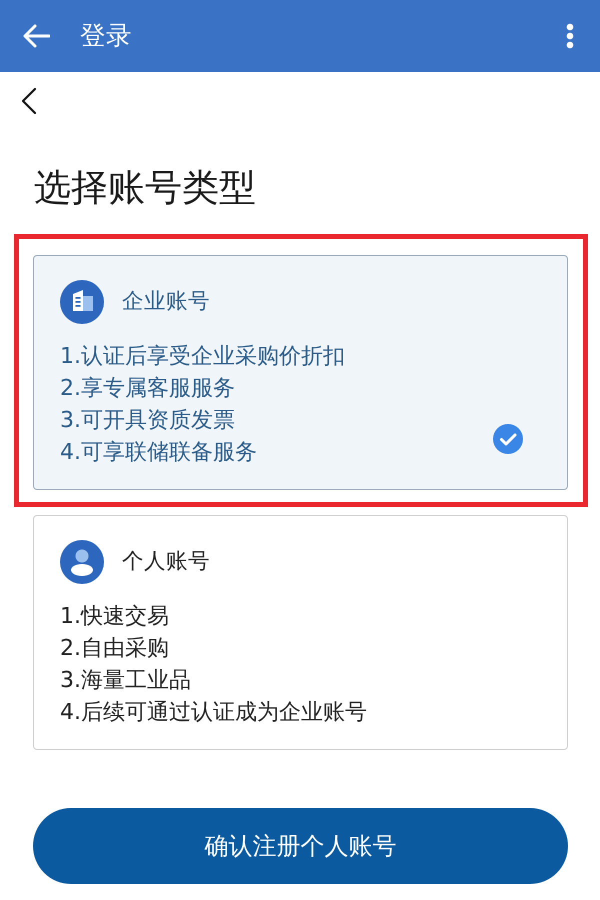 The height and width of the screenshot is (900, 600). I want to click on benefit-item: 4.后续可通过认证成为企业账号, so click(213, 713).